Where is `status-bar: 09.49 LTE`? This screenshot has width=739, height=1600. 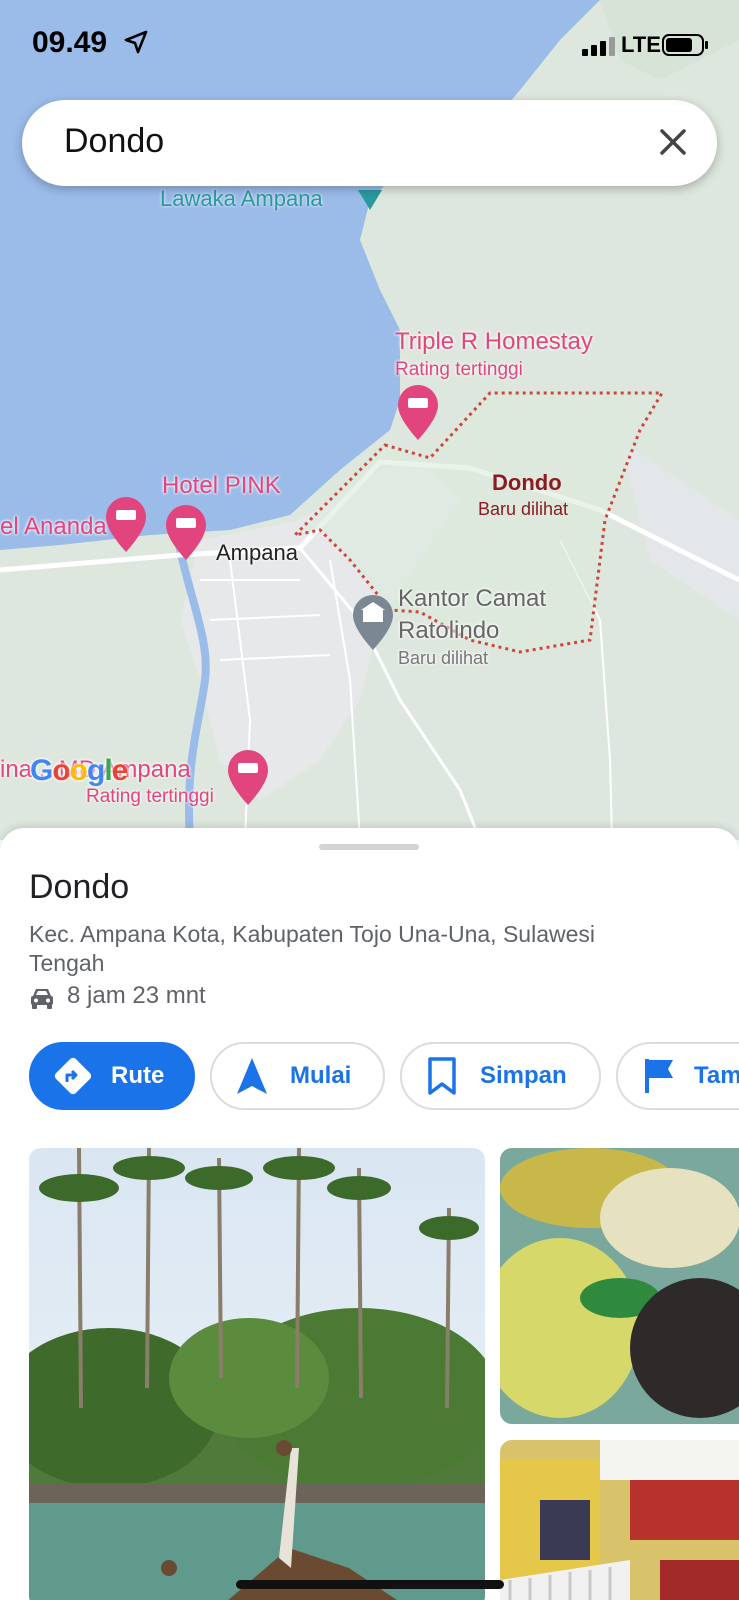
status-bar: 09.49 LTE is located at coordinates (369, 45).